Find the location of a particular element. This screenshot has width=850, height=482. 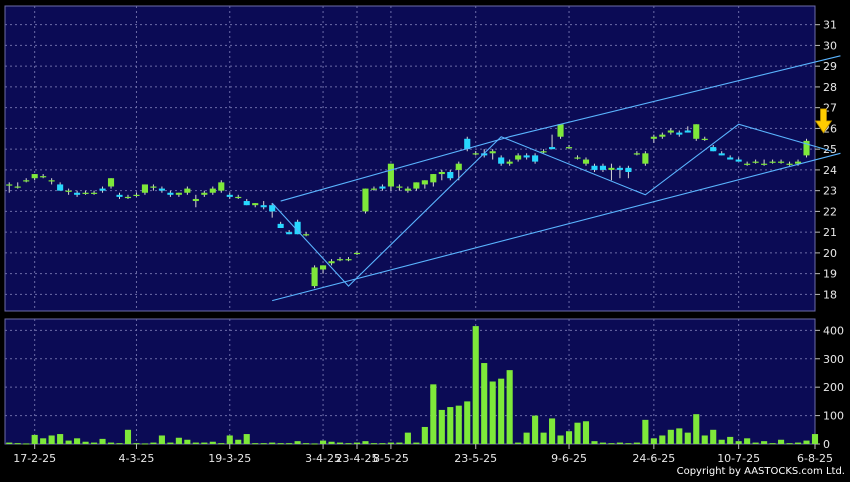

date-tick-label: 23-5-25 is located at coordinates (475, 458).